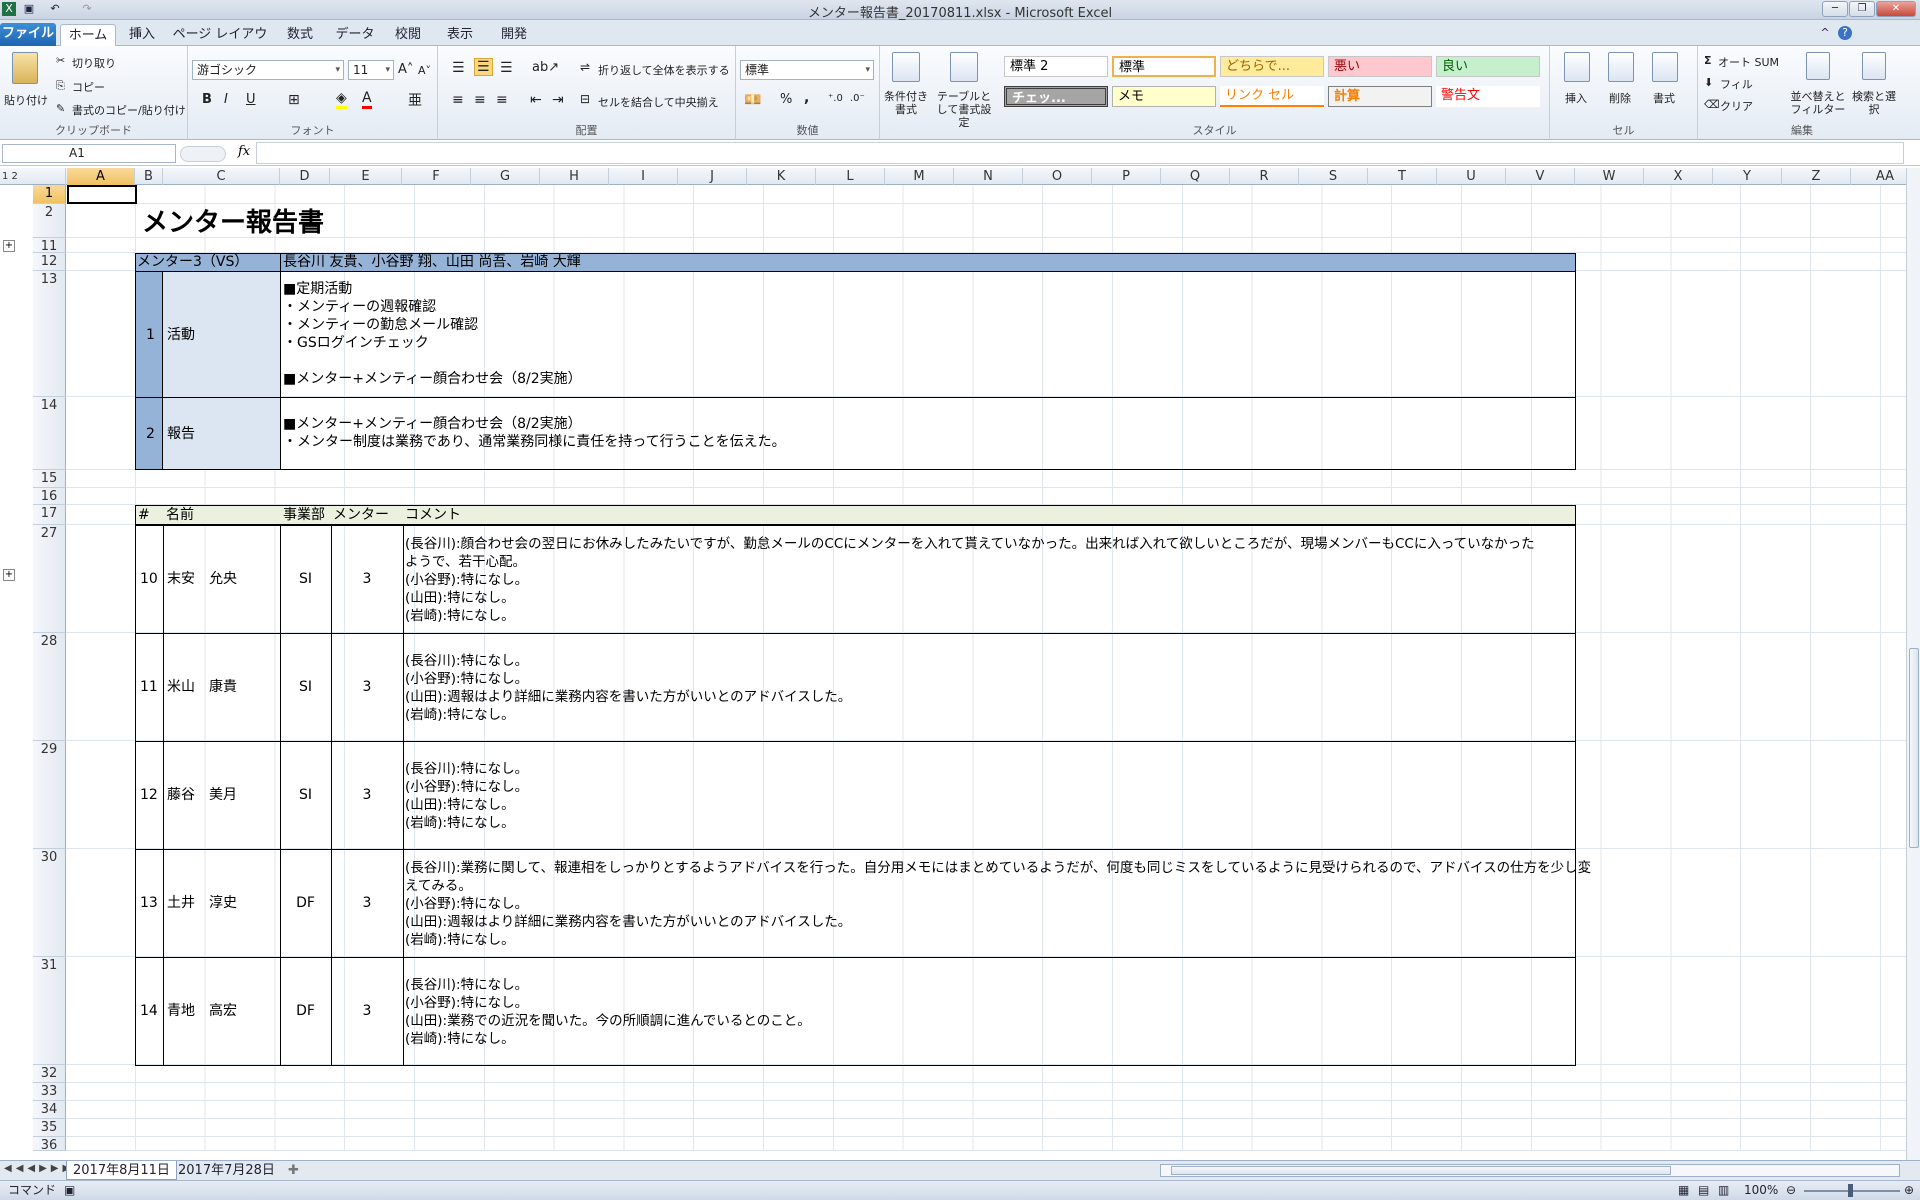  What do you see at coordinates (545, 67) in the screenshot?
I see `orientation-icon: ab↗` at bounding box center [545, 67].